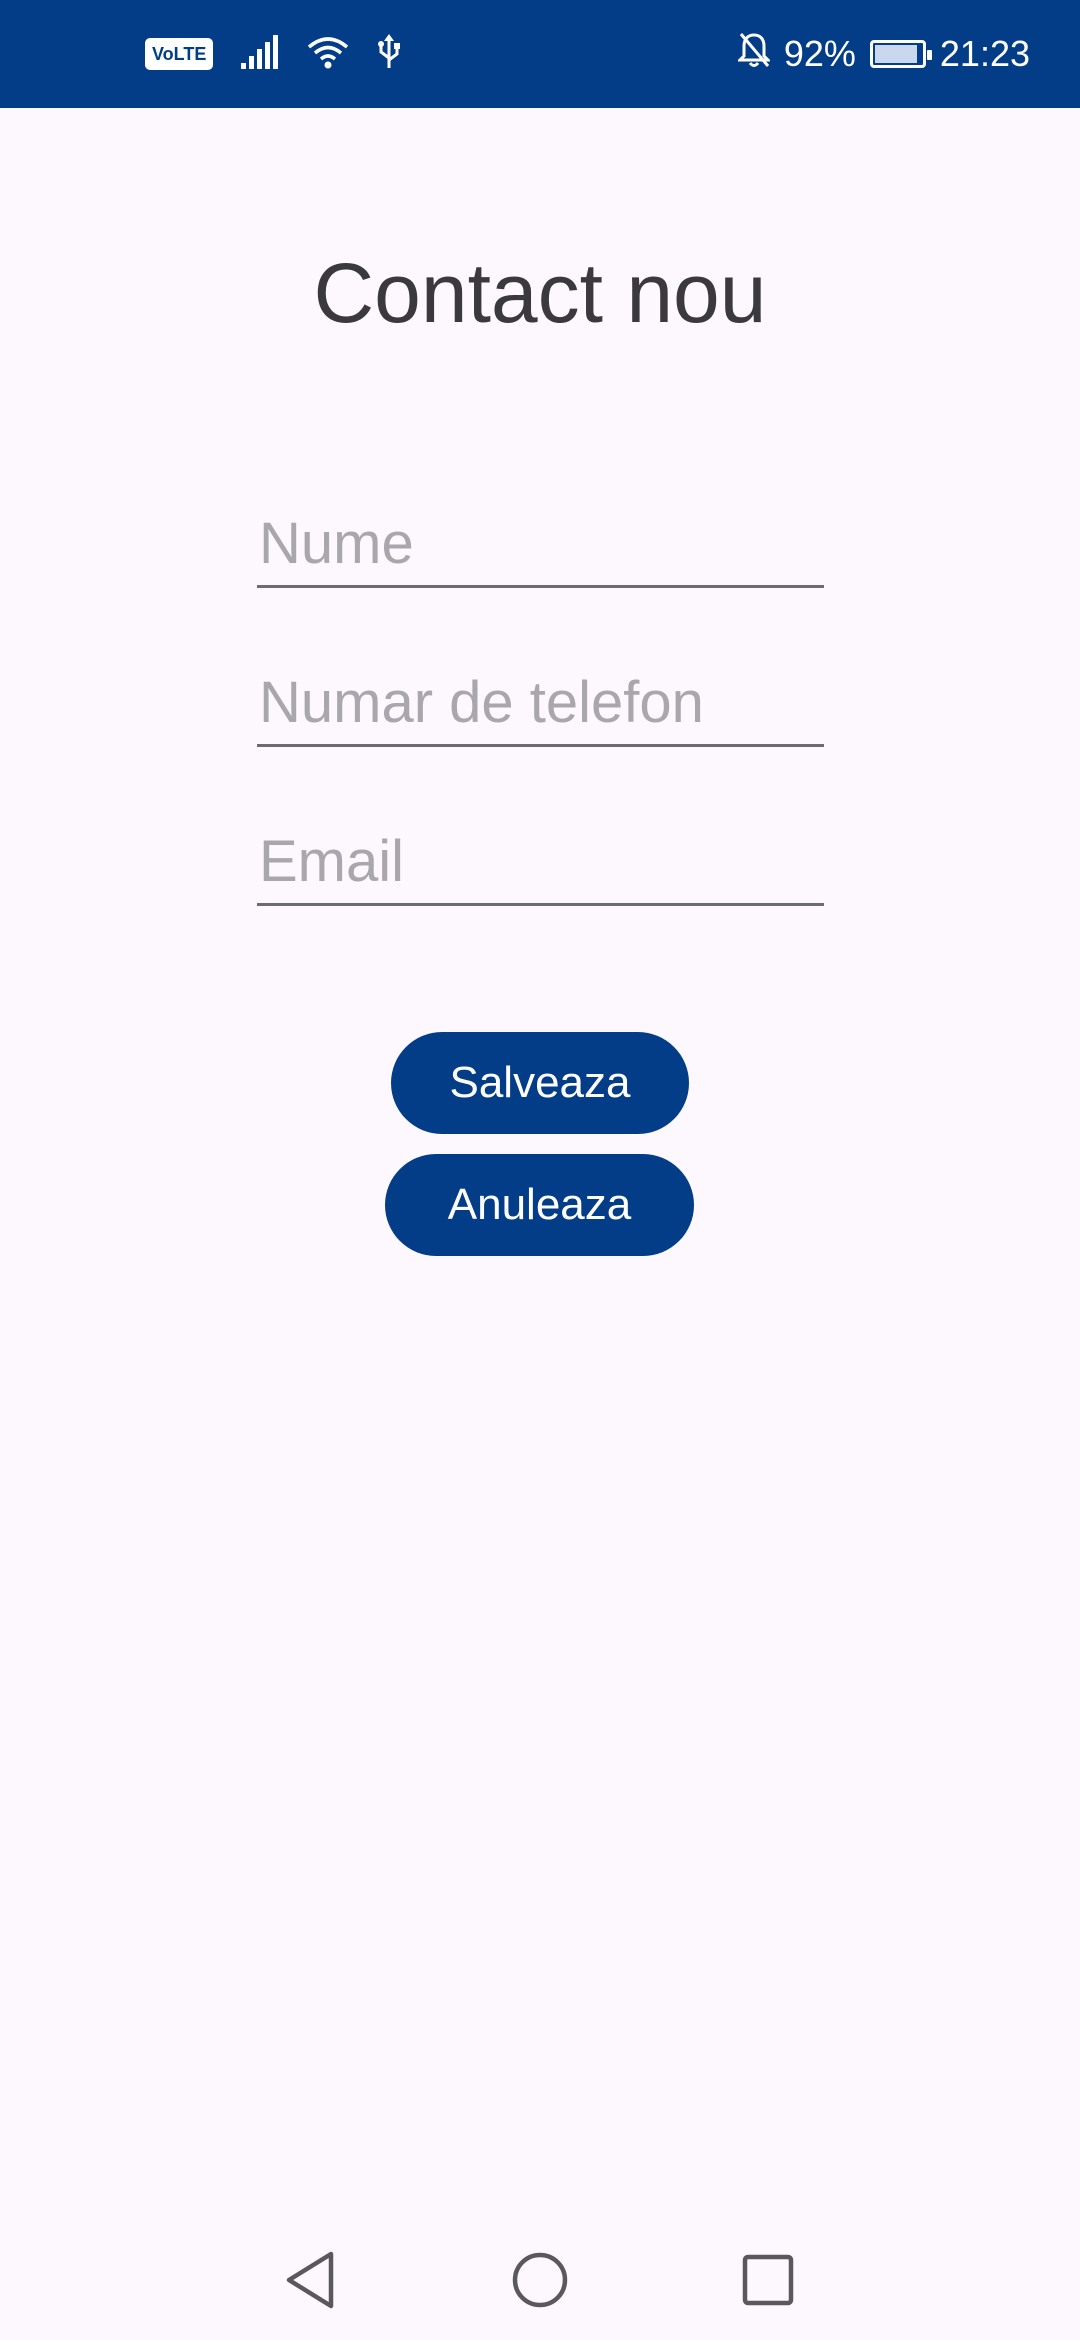 The width and height of the screenshot is (1080, 2340). Describe the element at coordinates (481, 702) in the screenshot. I see `phone-placeholder: Numar de telefon` at that location.